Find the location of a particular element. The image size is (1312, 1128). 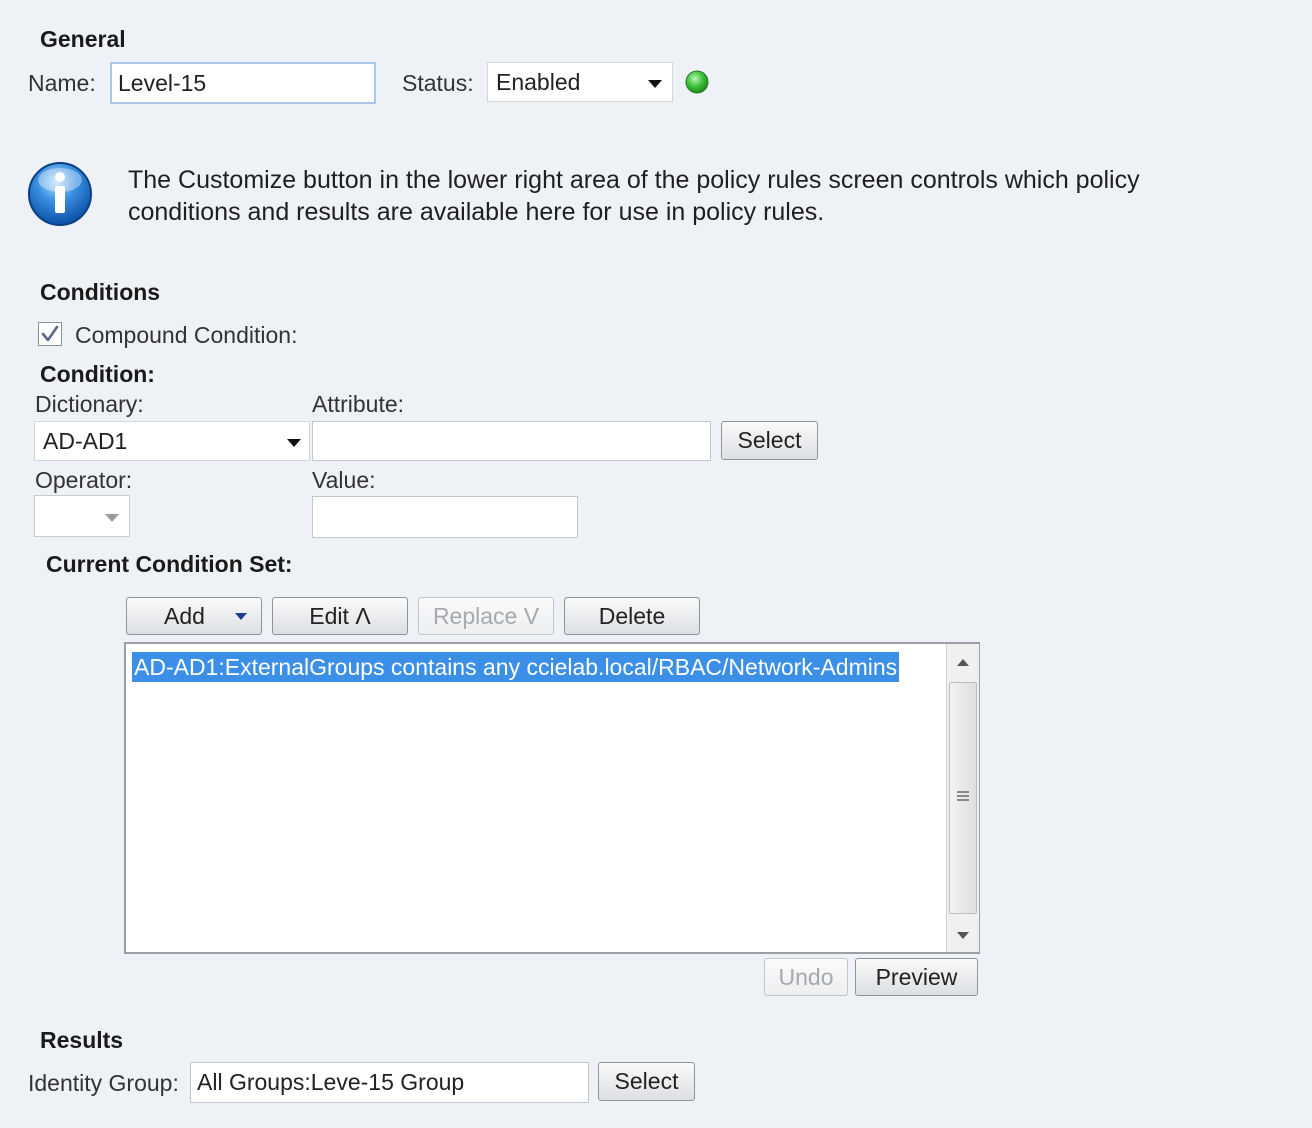

name-input is located at coordinates (243, 83).